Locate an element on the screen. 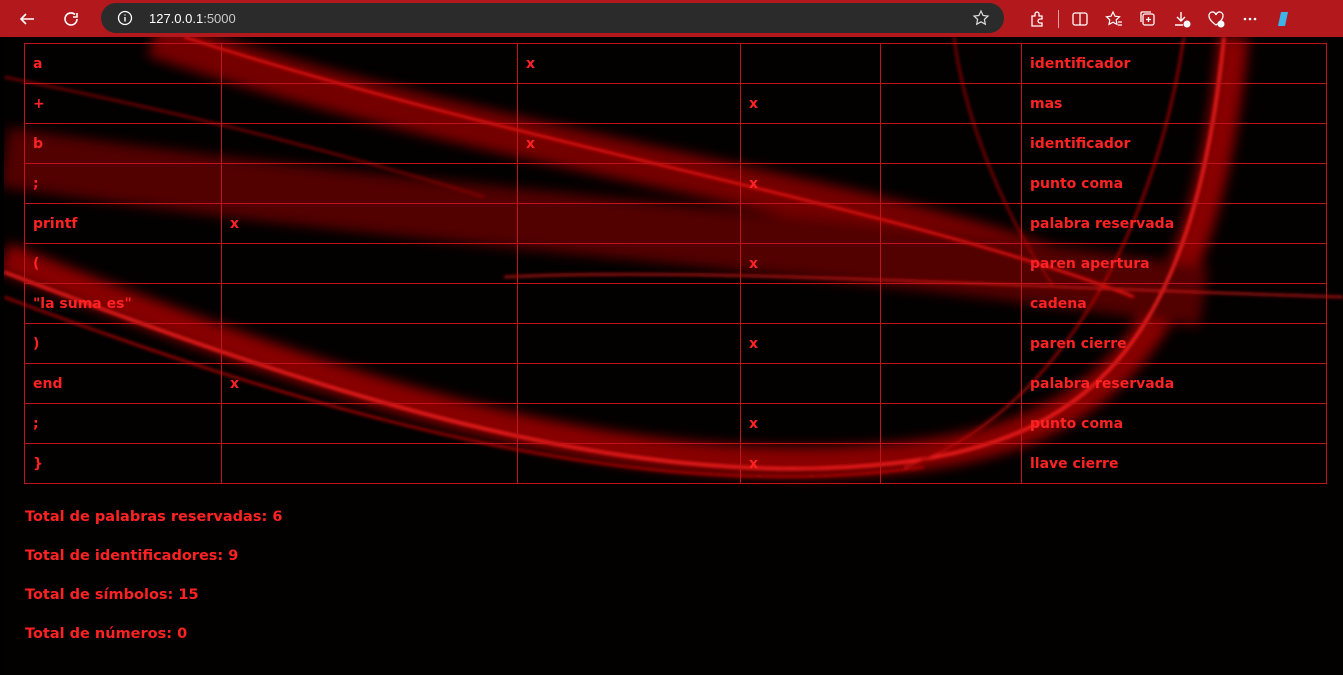  more-icon is located at coordinates (1250, 18).